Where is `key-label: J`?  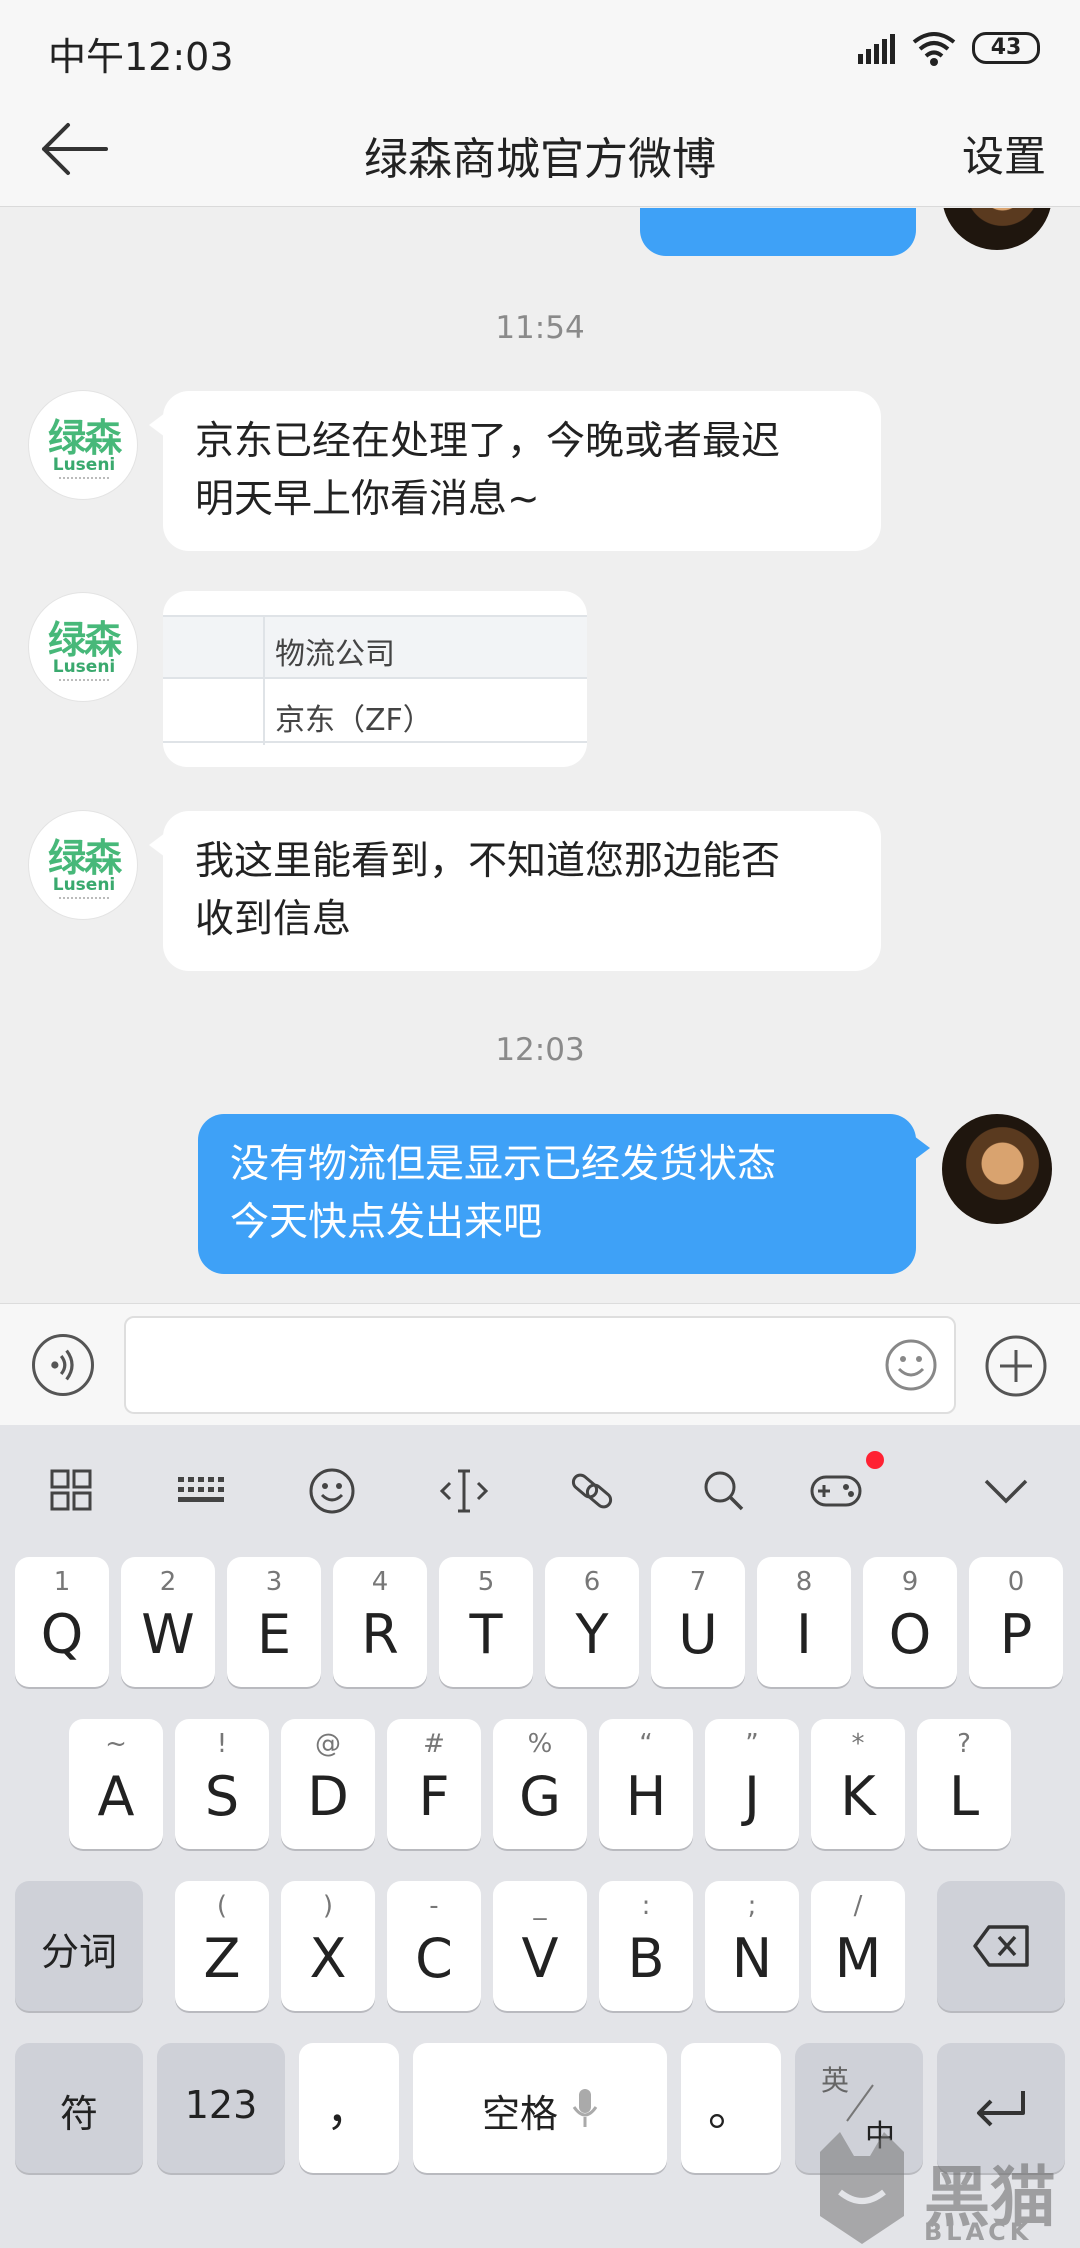
key-label: J is located at coordinates (752, 1796).